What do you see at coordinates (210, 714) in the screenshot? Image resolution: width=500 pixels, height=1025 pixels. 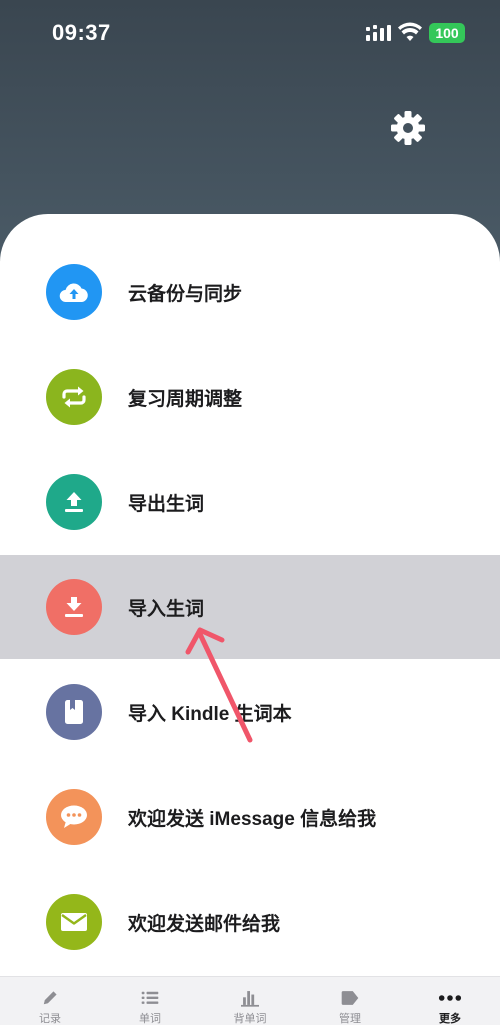 I see `menu-item-label: 导入 Kindle 生词本` at bounding box center [210, 714].